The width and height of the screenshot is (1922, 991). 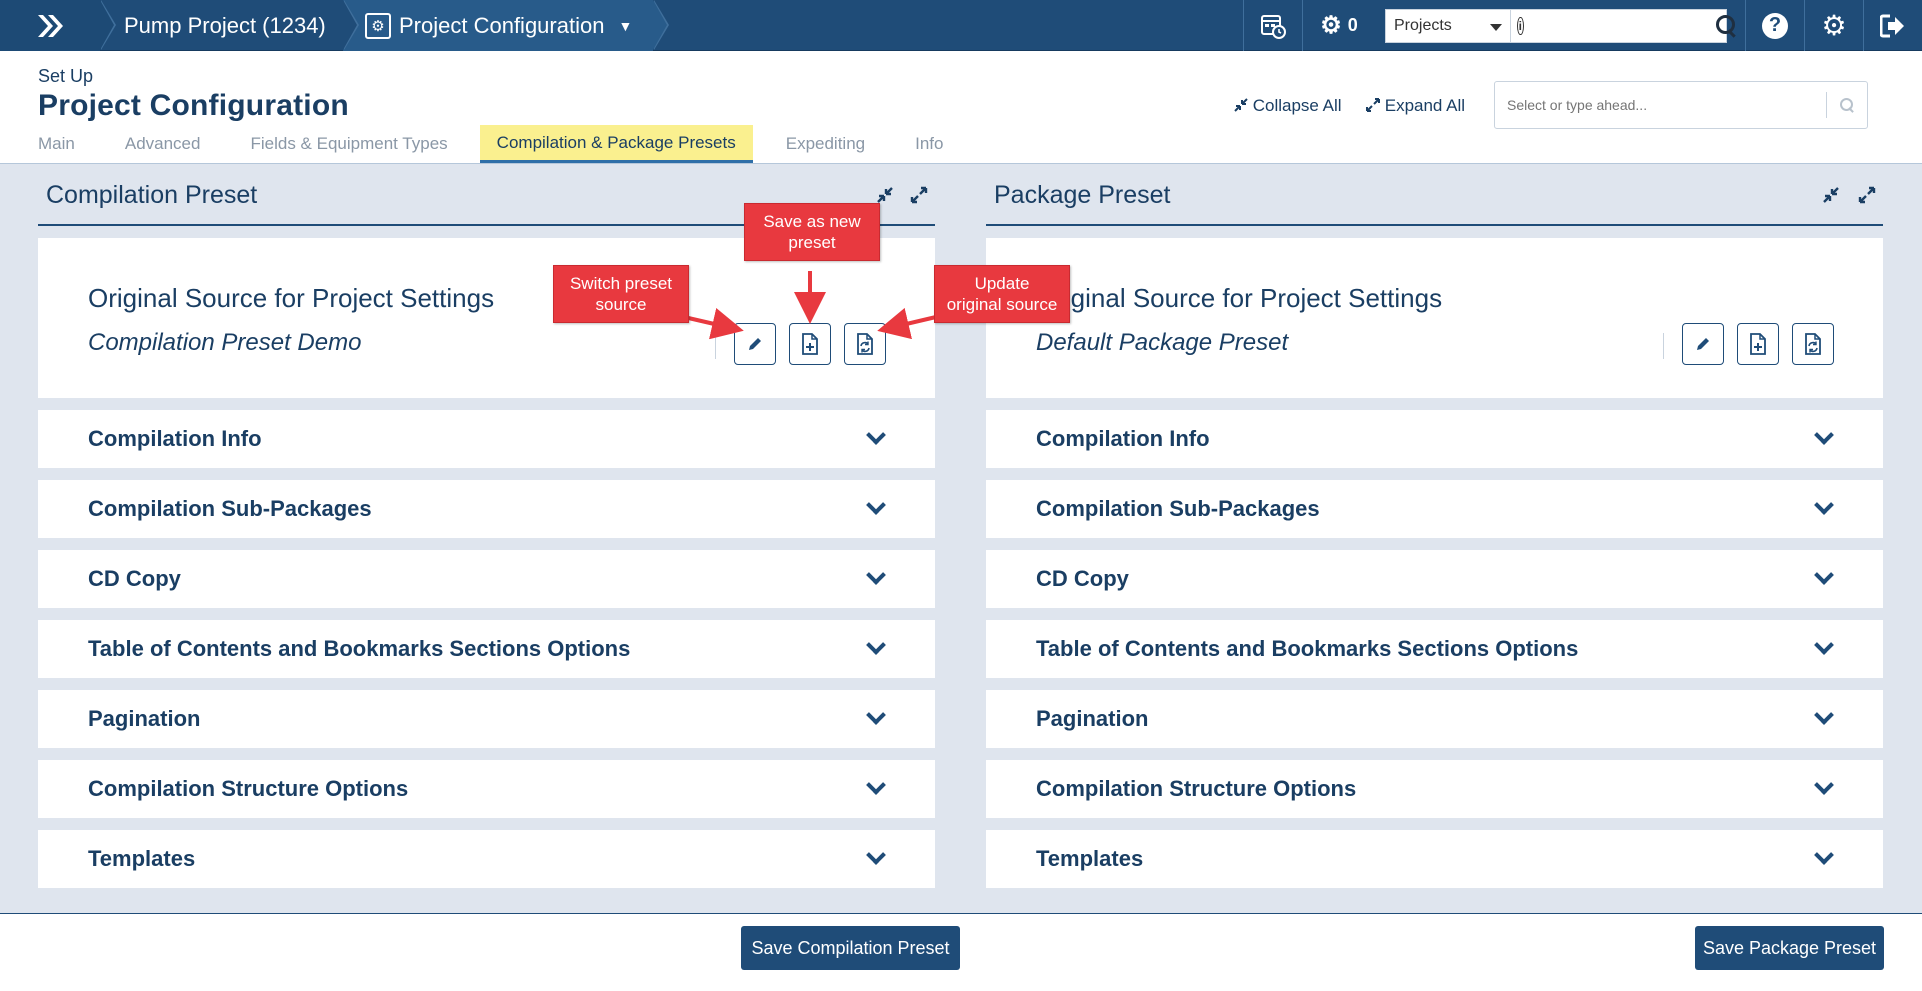 I want to click on breadcrumb-project-configuration: ⚙ Project Configuration ▼, so click(x=506, y=25).